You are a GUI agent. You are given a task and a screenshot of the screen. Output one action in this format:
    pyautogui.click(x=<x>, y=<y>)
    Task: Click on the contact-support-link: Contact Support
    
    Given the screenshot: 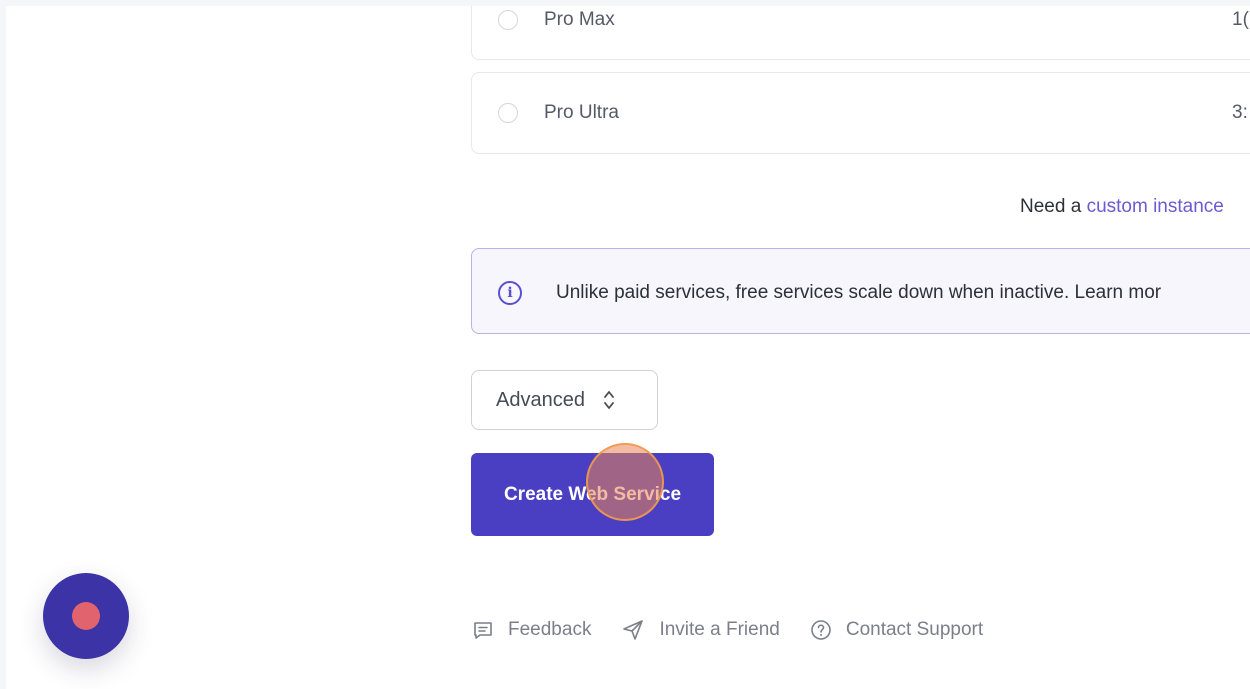 What is the action you would take?
    pyautogui.click(x=896, y=630)
    